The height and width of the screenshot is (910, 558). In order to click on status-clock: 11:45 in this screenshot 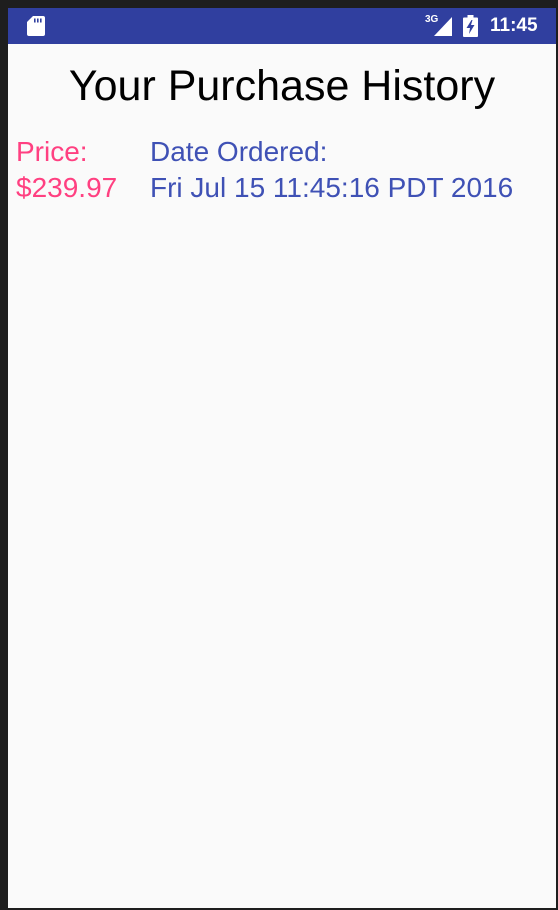, I will do `click(514, 25)`.